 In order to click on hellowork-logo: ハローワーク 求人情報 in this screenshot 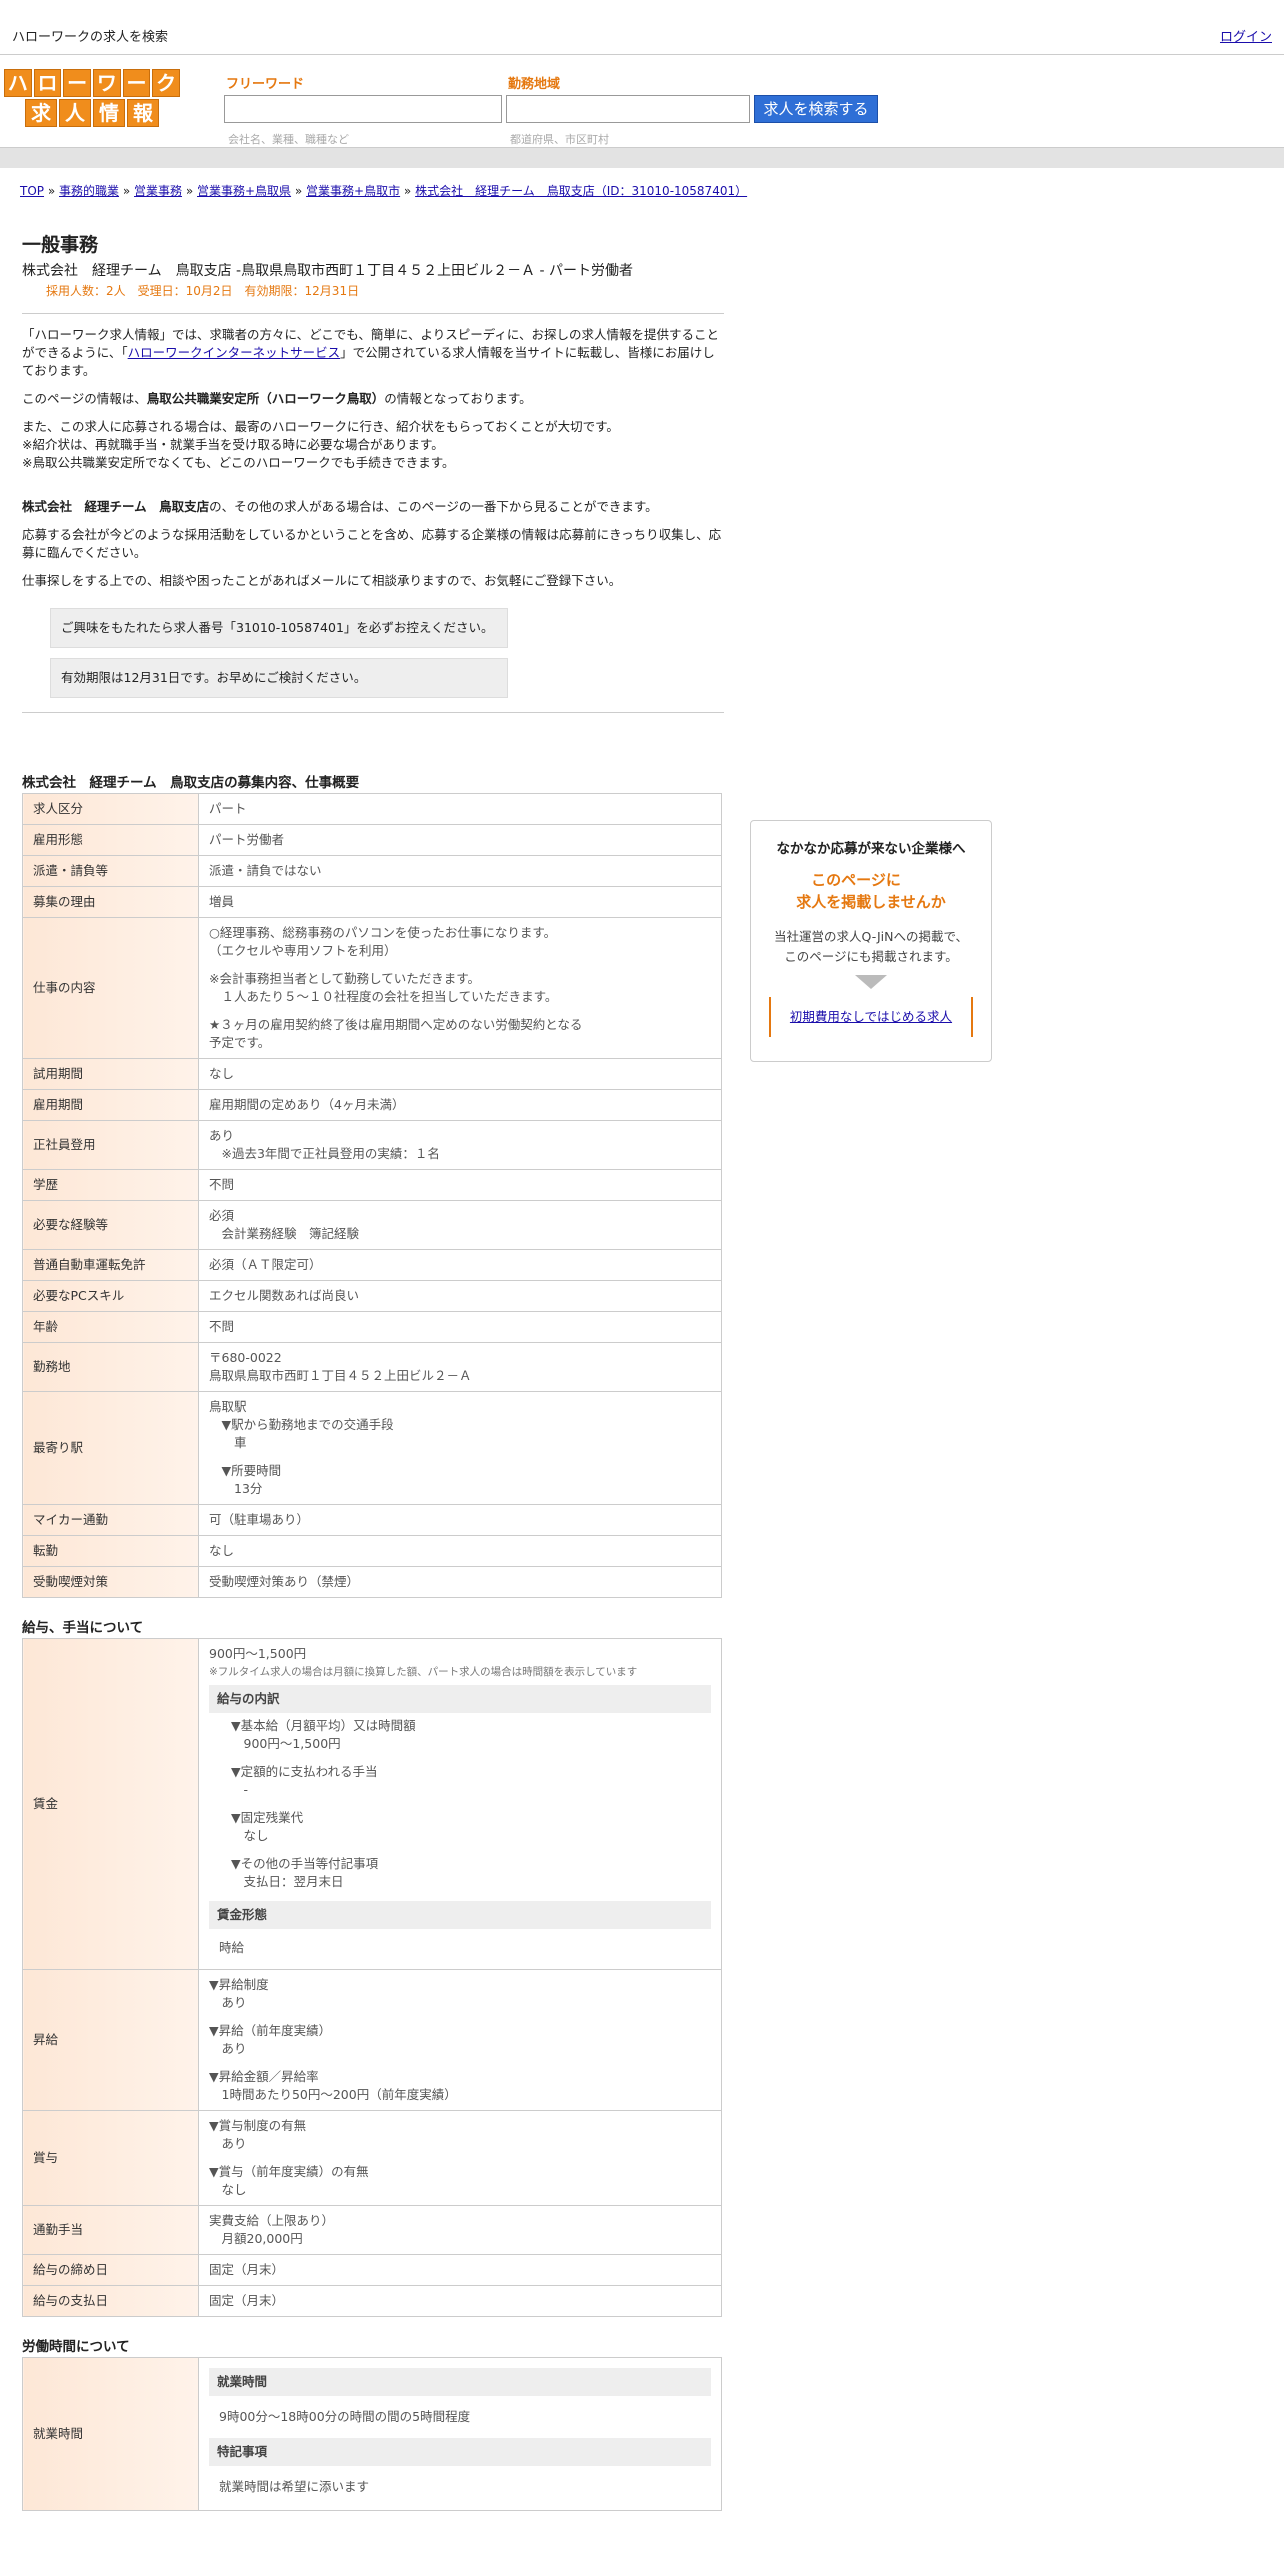, I will do `click(92, 98)`.